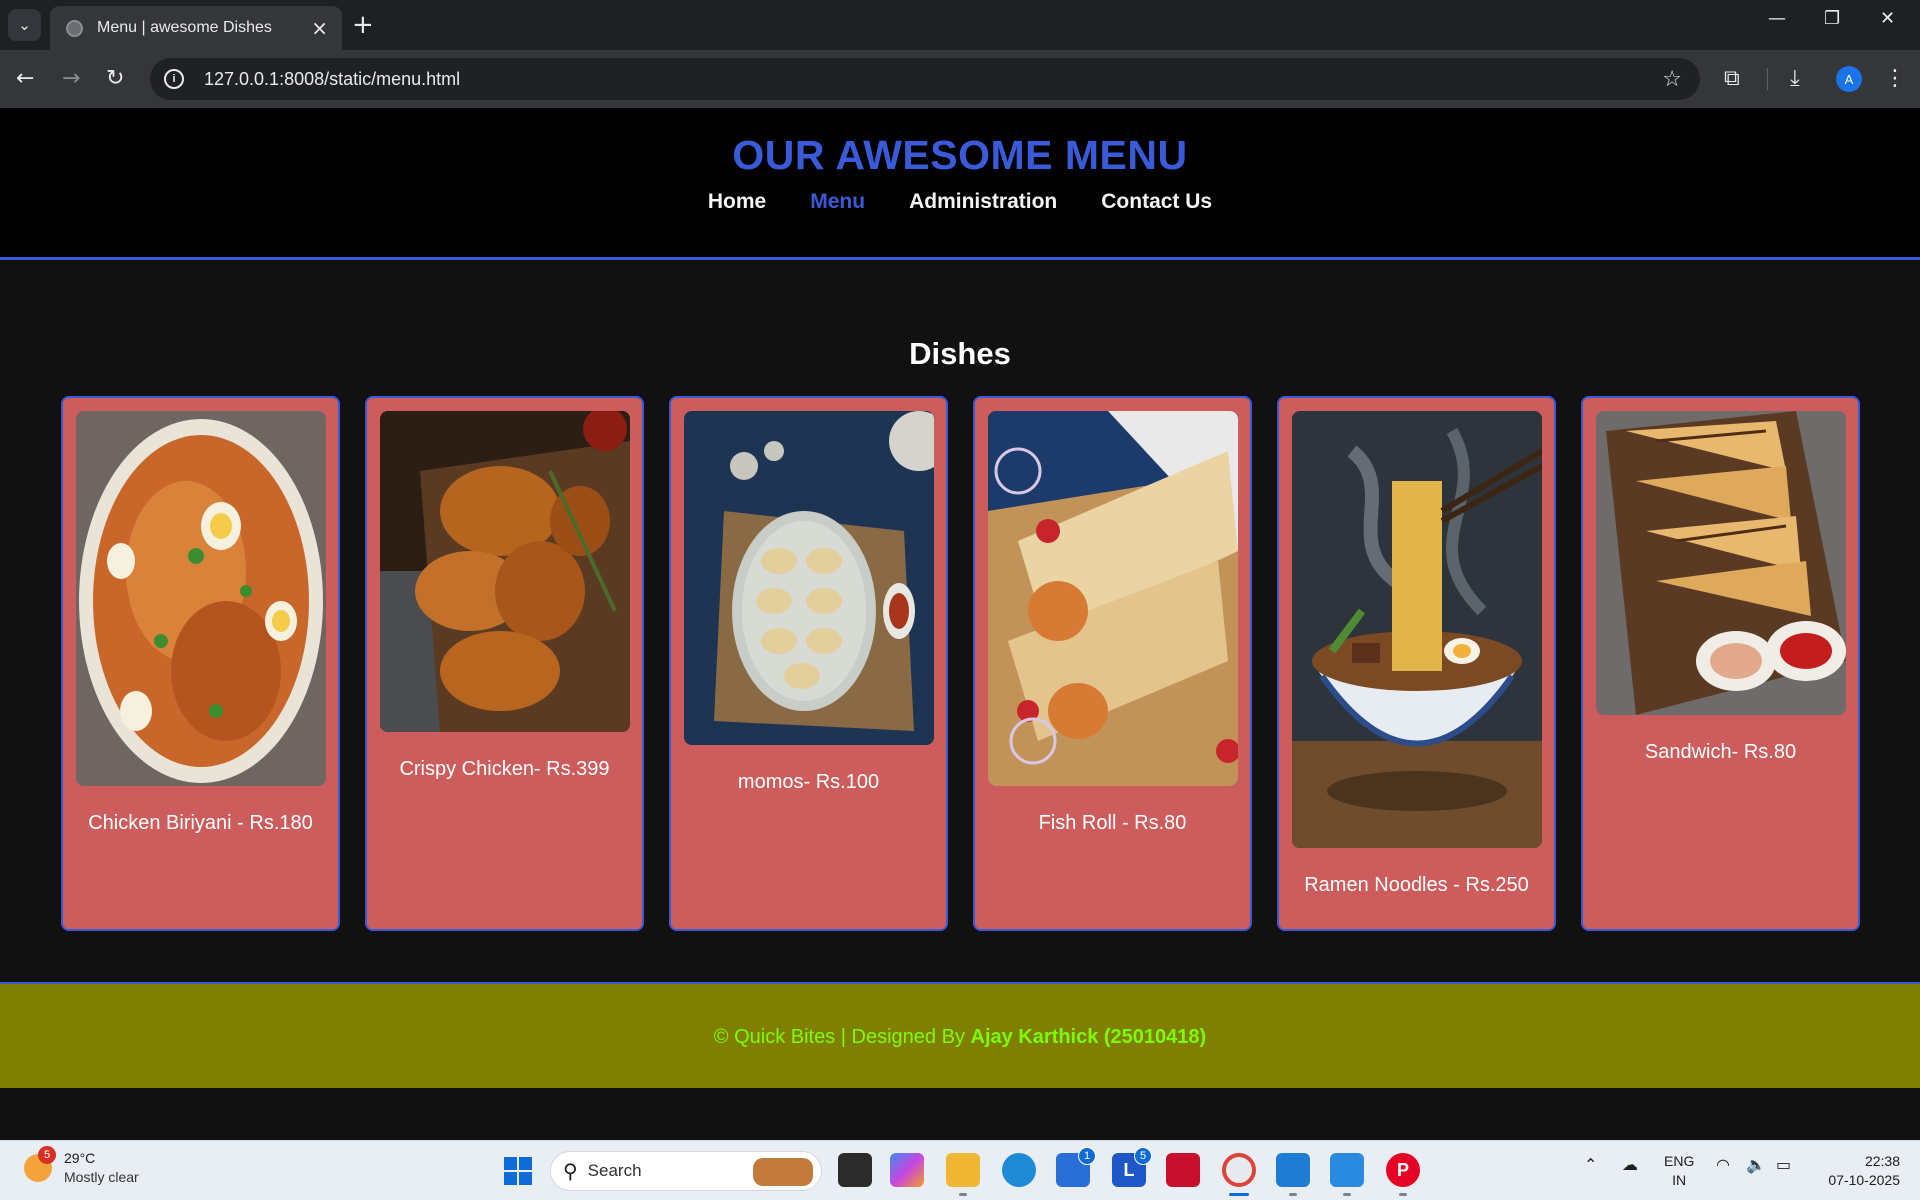 This screenshot has width=1920, height=1200. Describe the element at coordinates (1293, 1170) in the screenshot. I see `vscode-icon` at that location.